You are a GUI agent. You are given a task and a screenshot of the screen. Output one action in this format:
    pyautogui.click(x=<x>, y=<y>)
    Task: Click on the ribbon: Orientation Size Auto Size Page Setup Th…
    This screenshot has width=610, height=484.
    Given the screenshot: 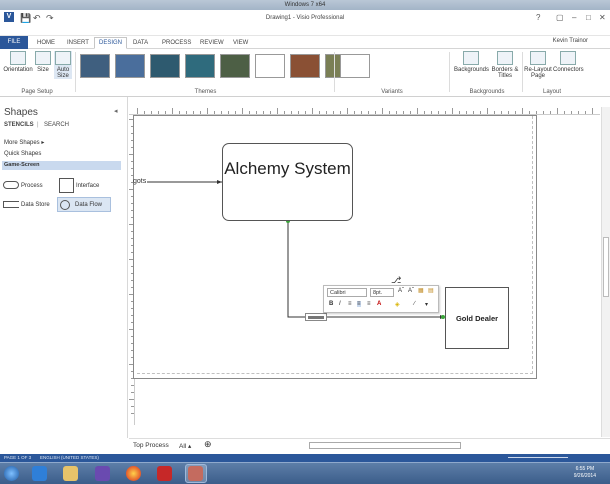 What is the action you would take?
    pyautogui.click(x=305, y=73)
    